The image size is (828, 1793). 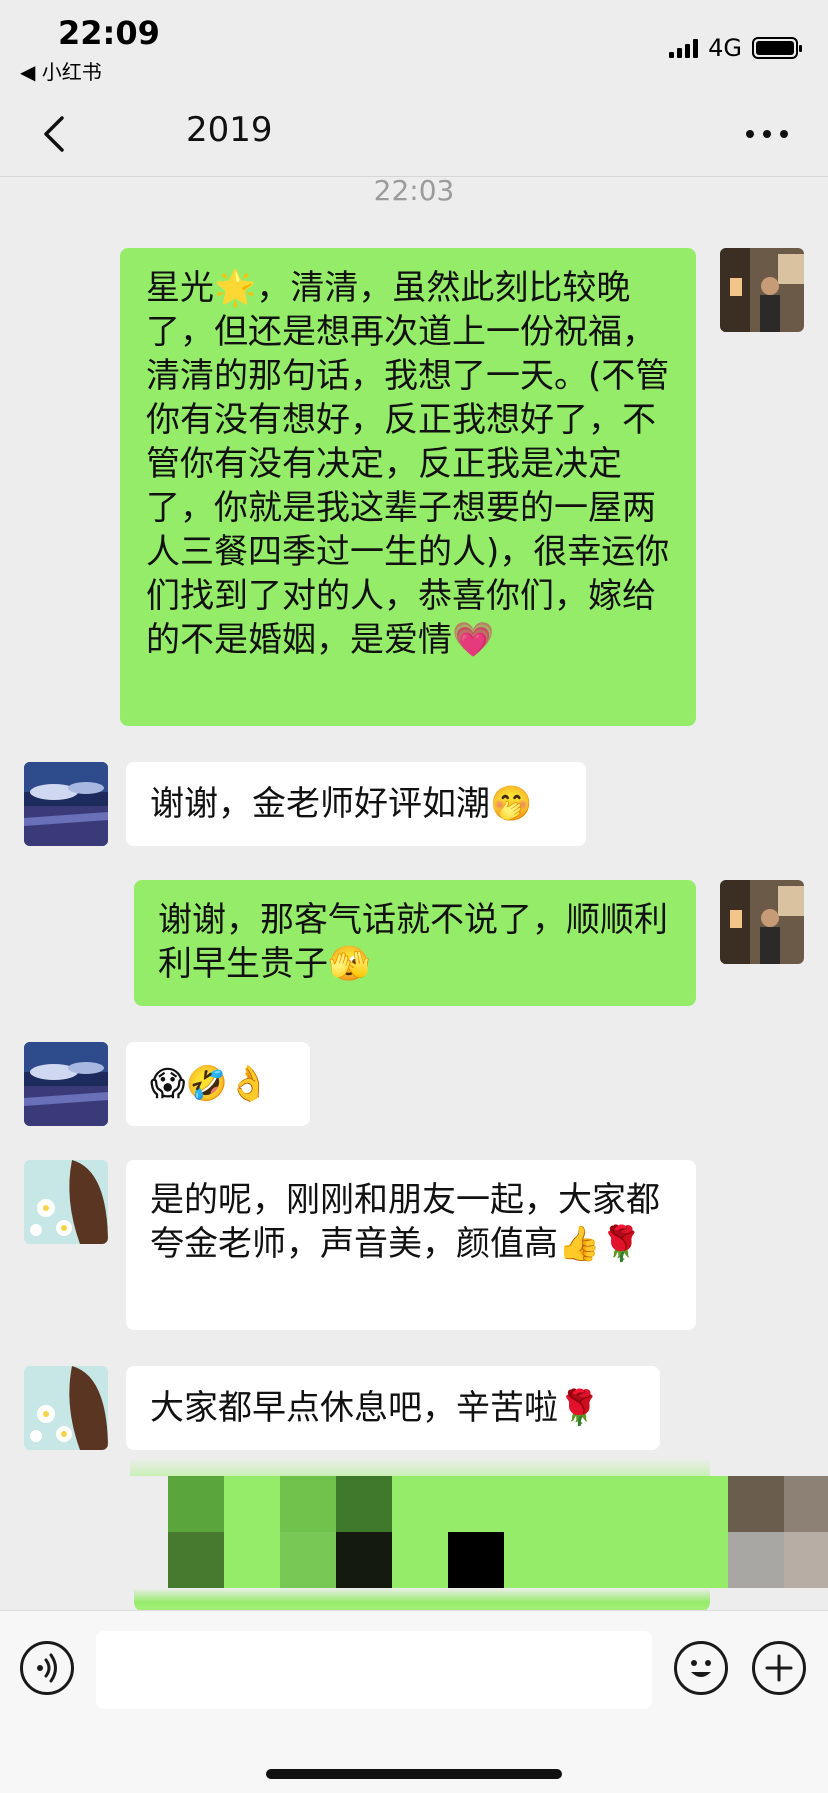 I want to click on status-time: 22:09, so click(x=109, y=33).